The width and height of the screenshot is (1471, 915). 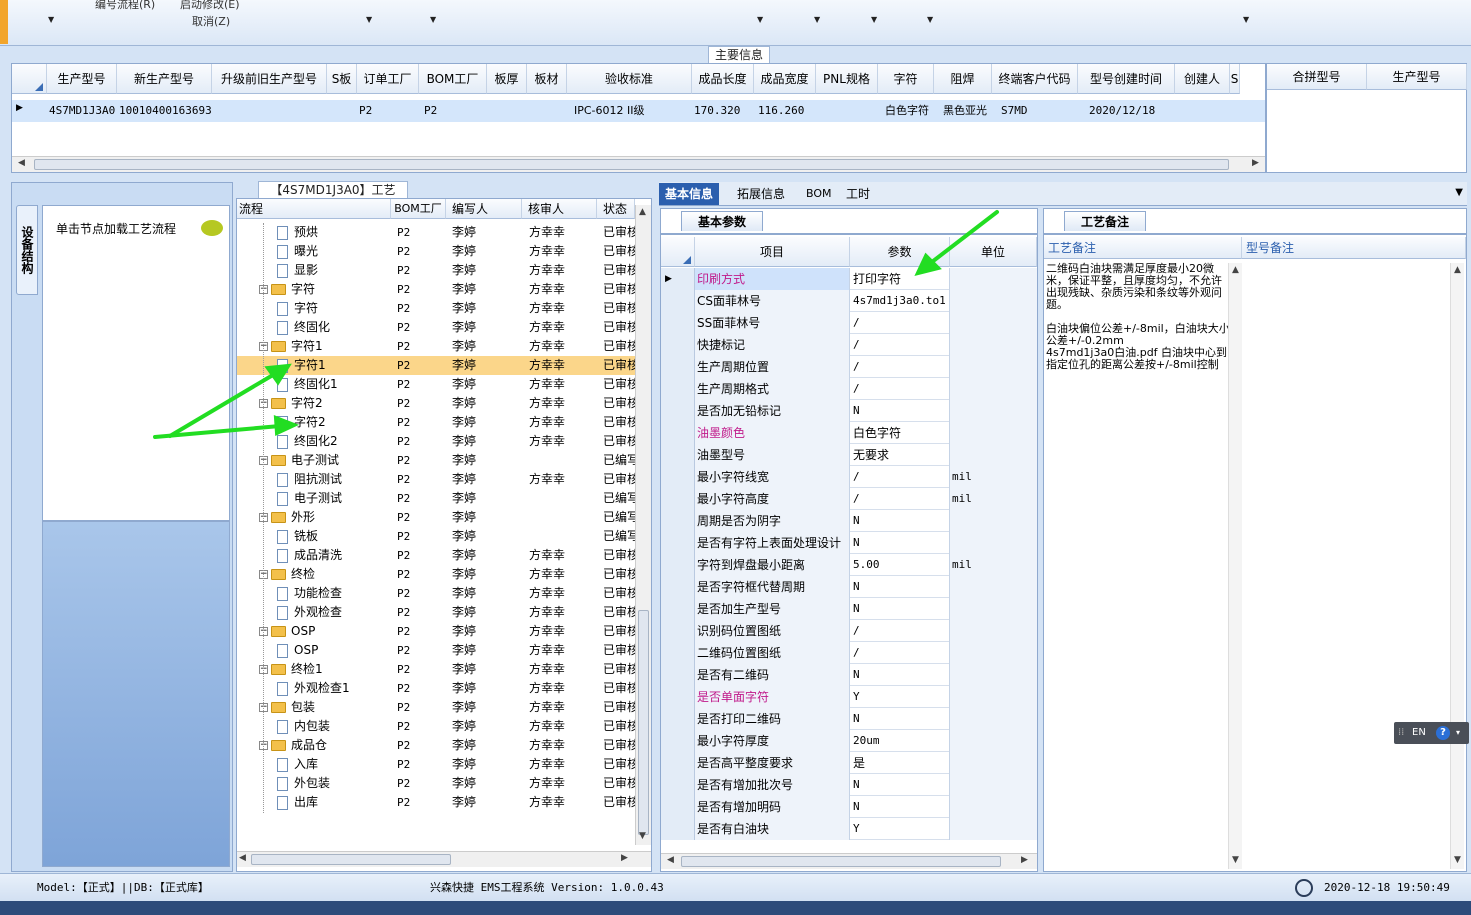 What do you see at coordinates (547, 887) in the screenshot?
I see `status-app-version: 兴森快捷 EMS工程系统 Version: 1.0.0.43` at bounding box center [547, 887].